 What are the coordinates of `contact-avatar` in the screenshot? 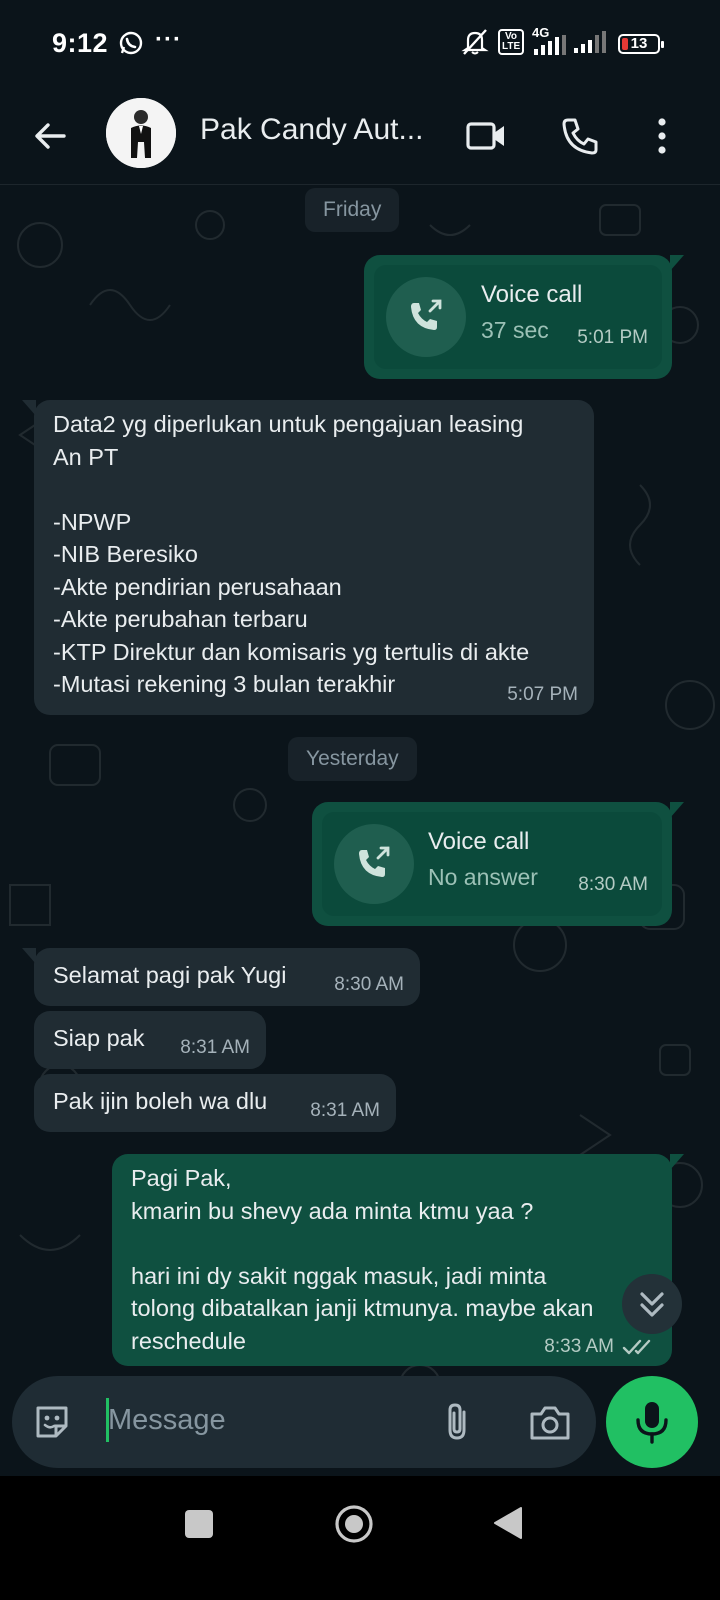 It's located at (141, 133).